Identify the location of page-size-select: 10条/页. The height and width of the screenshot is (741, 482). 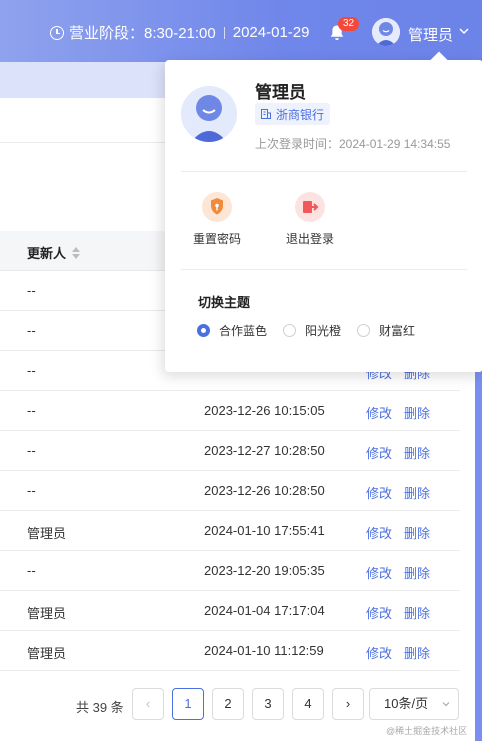
(414, 704).